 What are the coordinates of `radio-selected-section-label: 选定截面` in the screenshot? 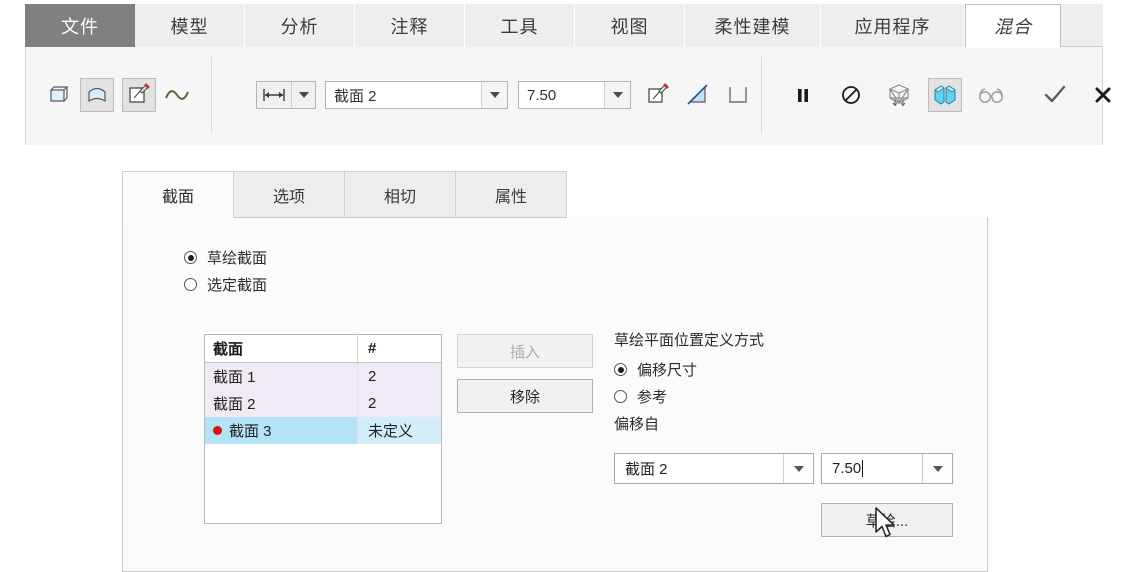 It's located at (237, 285).